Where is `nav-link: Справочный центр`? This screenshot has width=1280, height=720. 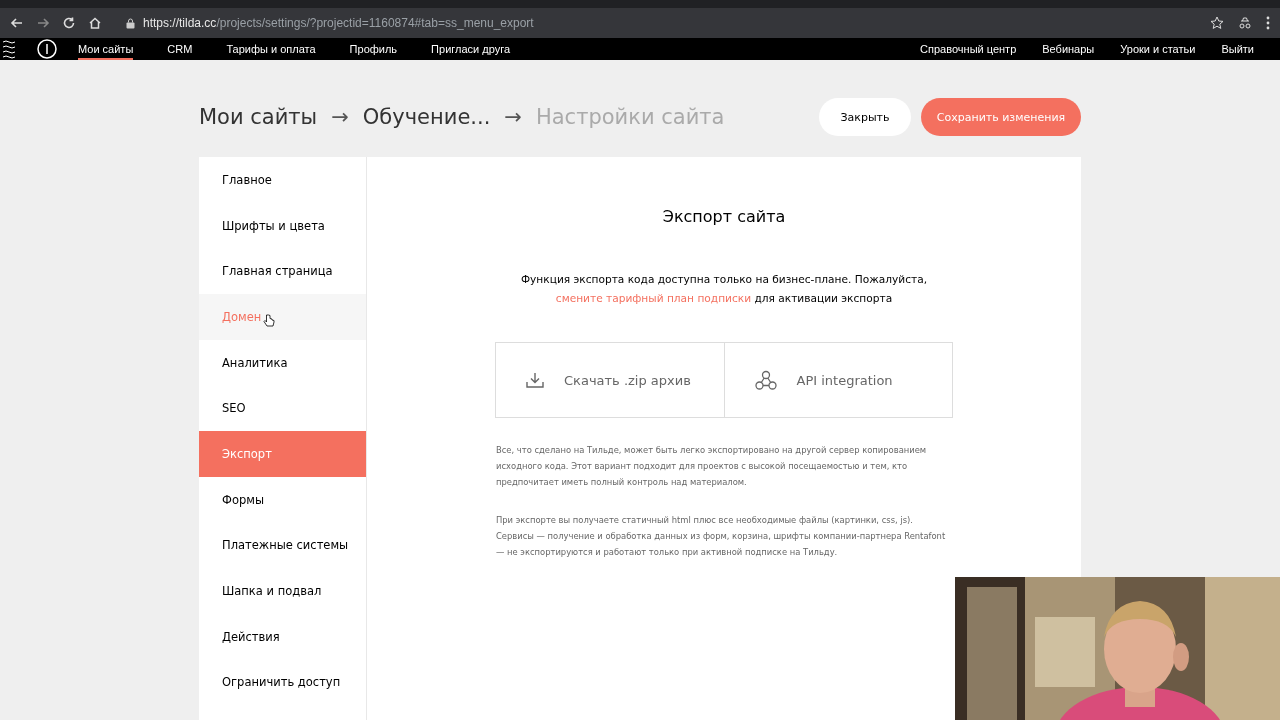 nav-link: Справочный центр is located at coordinates (968, 49).